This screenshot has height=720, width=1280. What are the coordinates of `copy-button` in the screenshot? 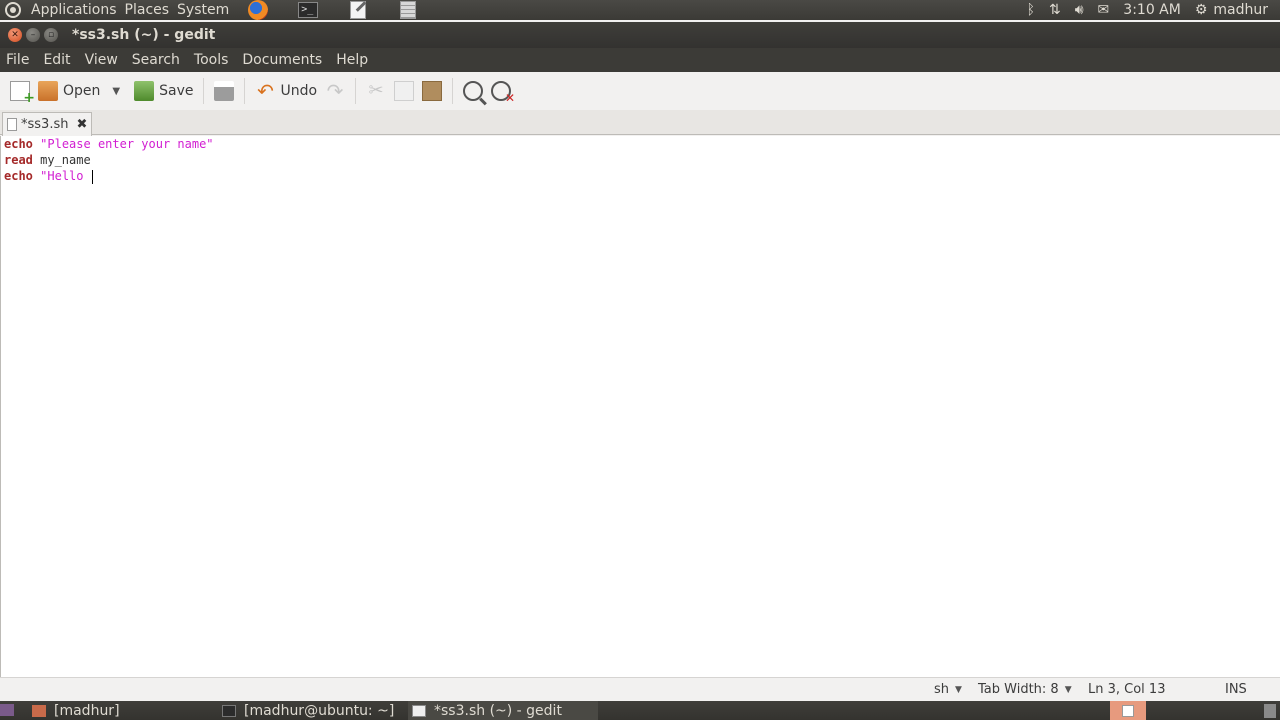 It's located at (404, 91).